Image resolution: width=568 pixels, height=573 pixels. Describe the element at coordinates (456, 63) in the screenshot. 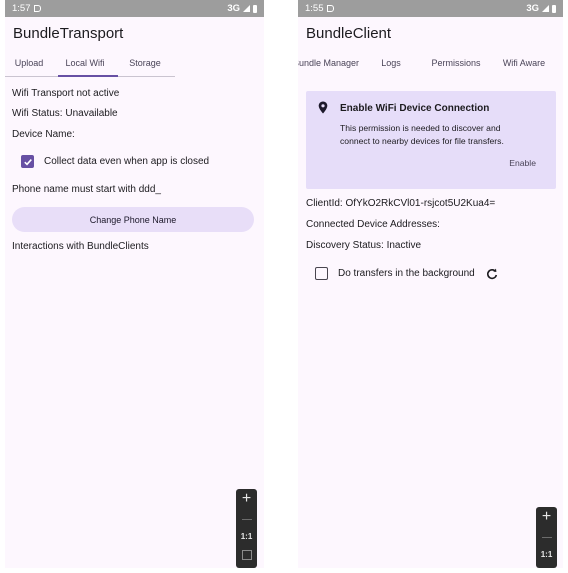

I see `tab-permissions: Permissions` at that location.